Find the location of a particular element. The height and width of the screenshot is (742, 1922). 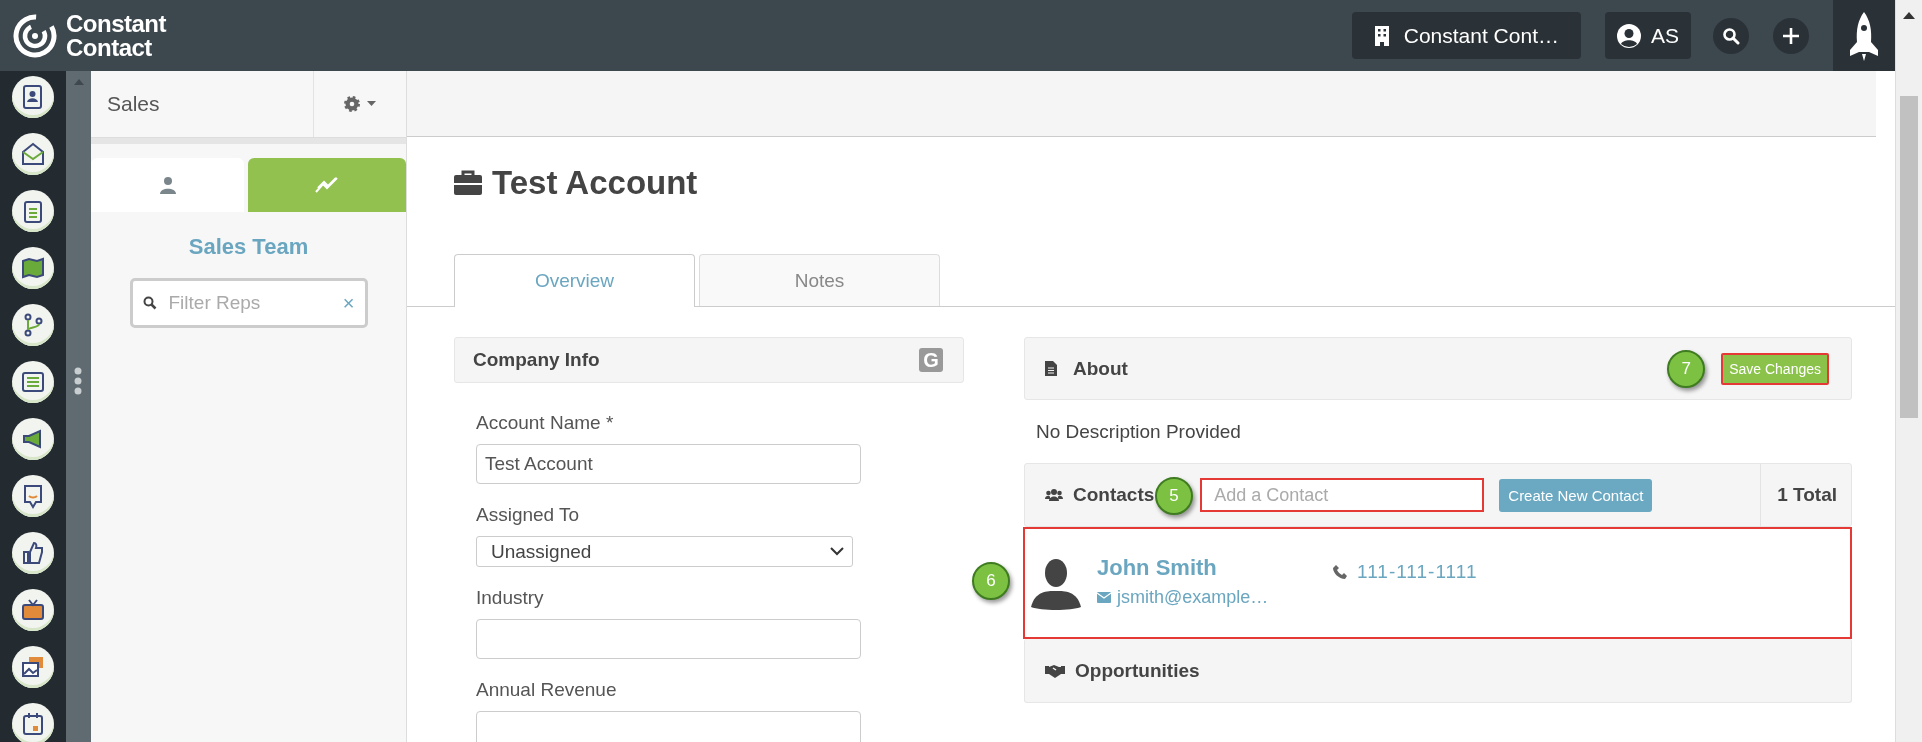

add-contact-field: Add a Contact is located at coordinates (1342, 495).